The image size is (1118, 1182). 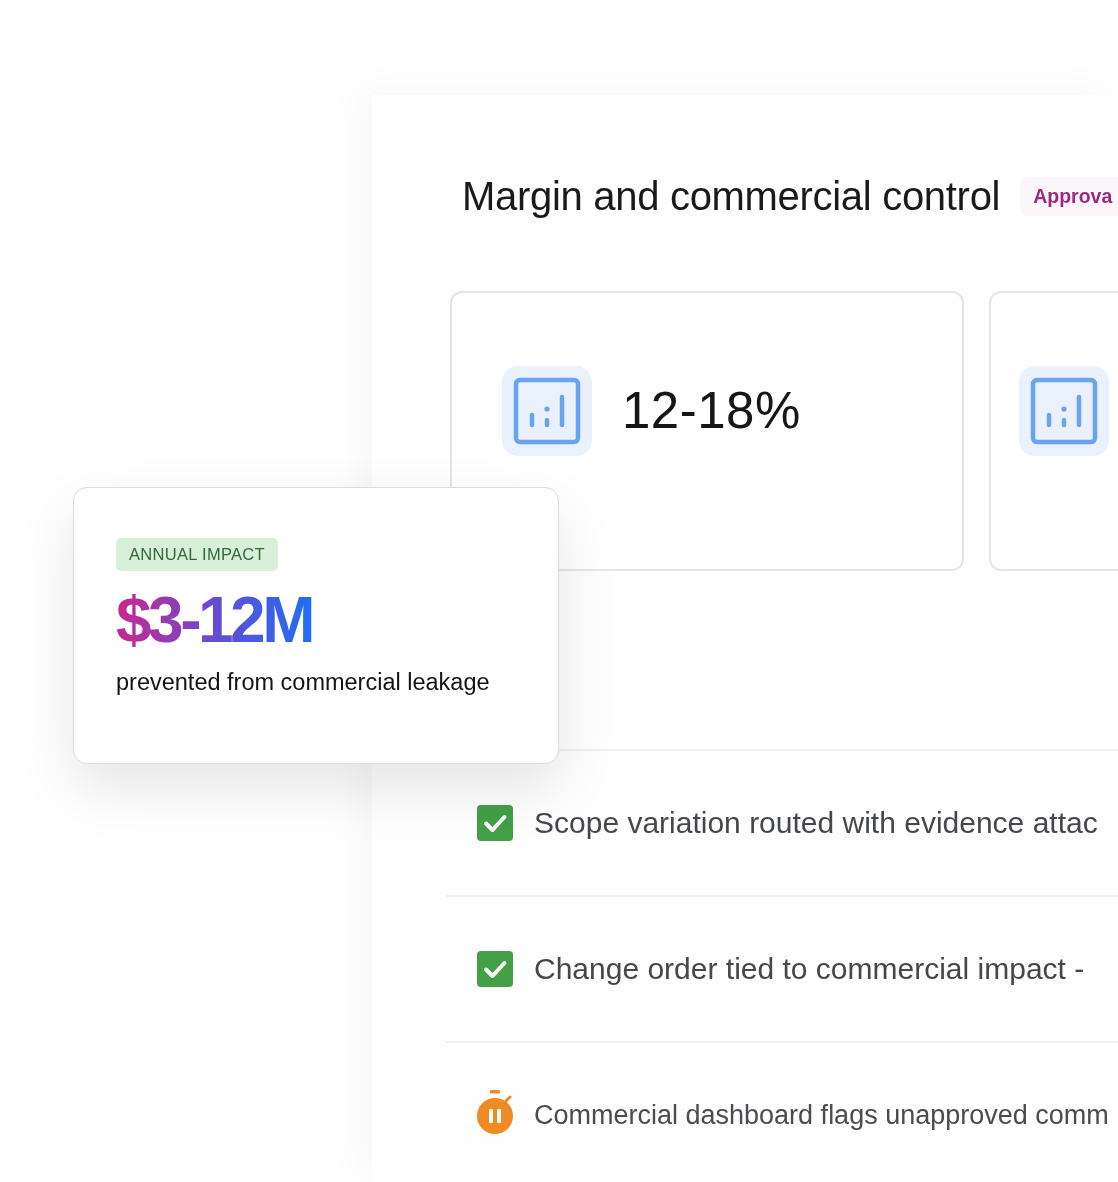 What do you see at coordinates (495, 1112) in the screenshot?
I see `stopwatch-icon` at bounding box center [495, 1112].